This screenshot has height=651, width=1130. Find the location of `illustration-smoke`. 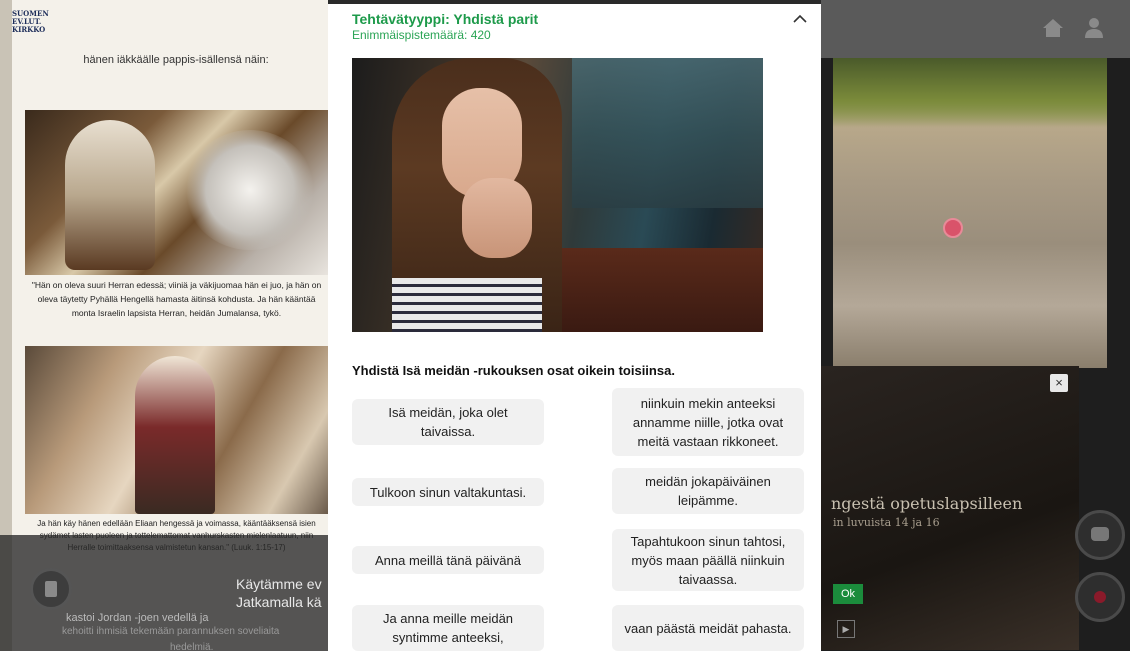

illustration-smoke is located at coordinates (250, 190).